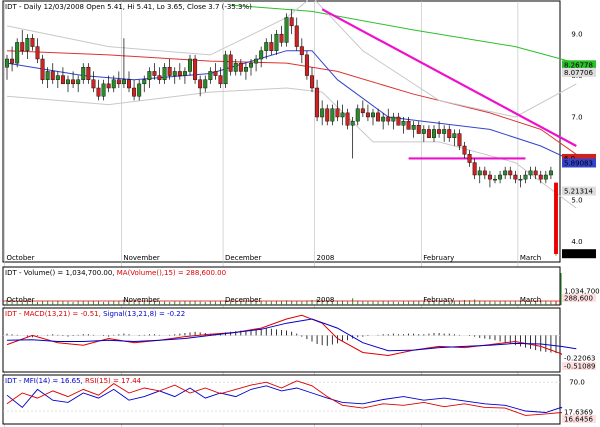  I want to click on header-high: Hi 5.41,, so click(141, 7).